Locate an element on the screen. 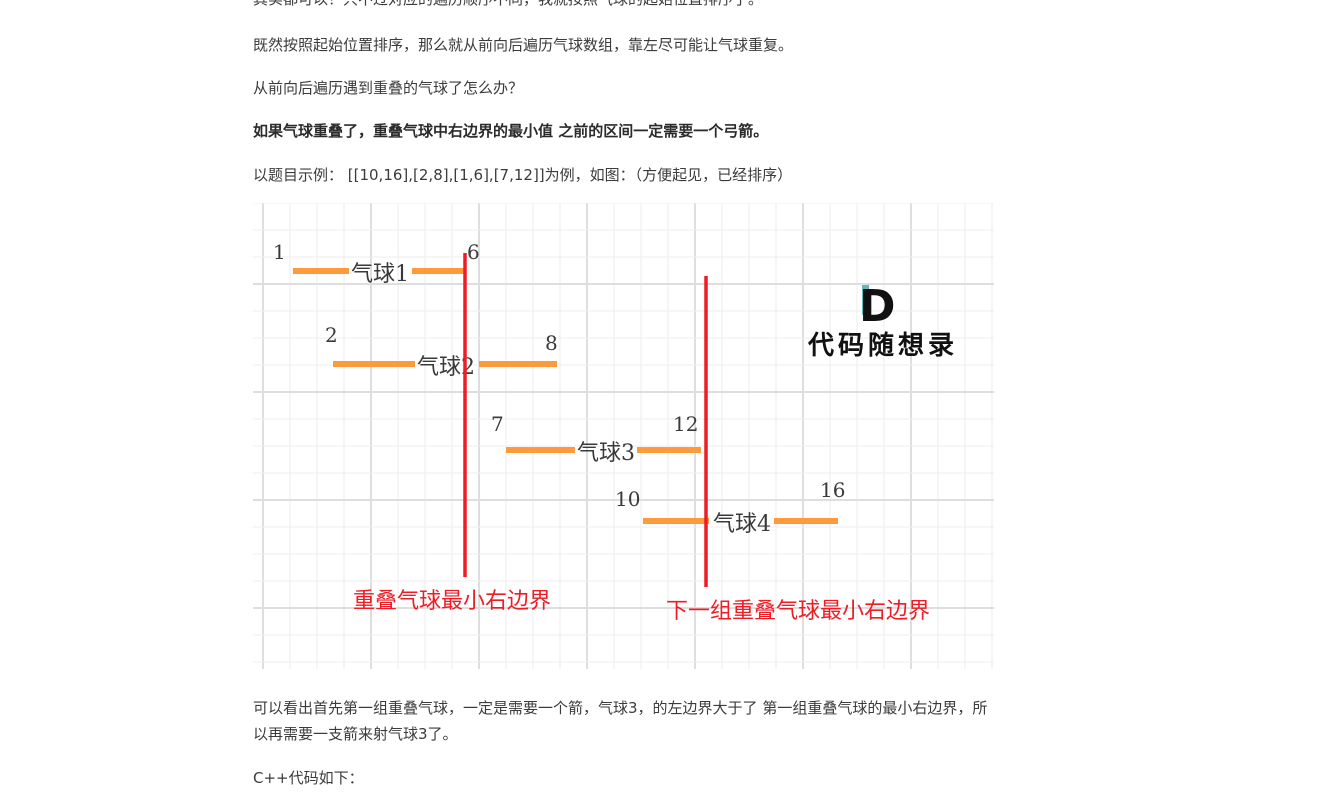 The image size is (1324, 799). balloon-1: 气球1 1 6 is located at coordinates (376, 263).